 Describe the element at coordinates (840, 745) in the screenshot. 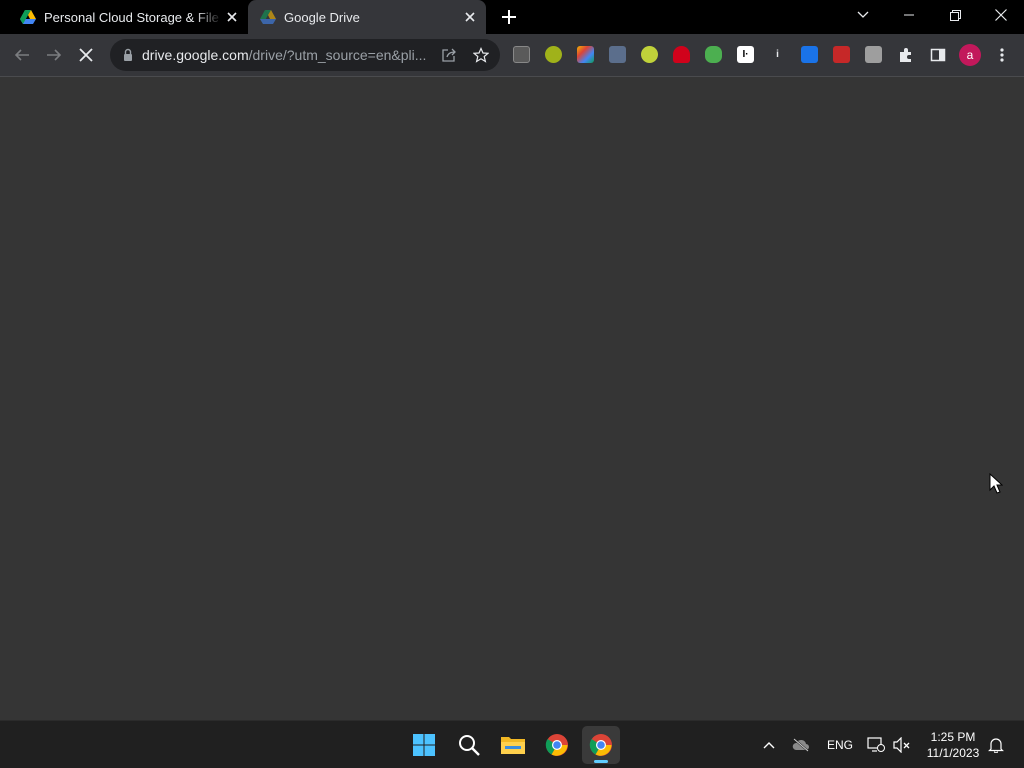

I see `input-language-indicator: ENG` at that location.